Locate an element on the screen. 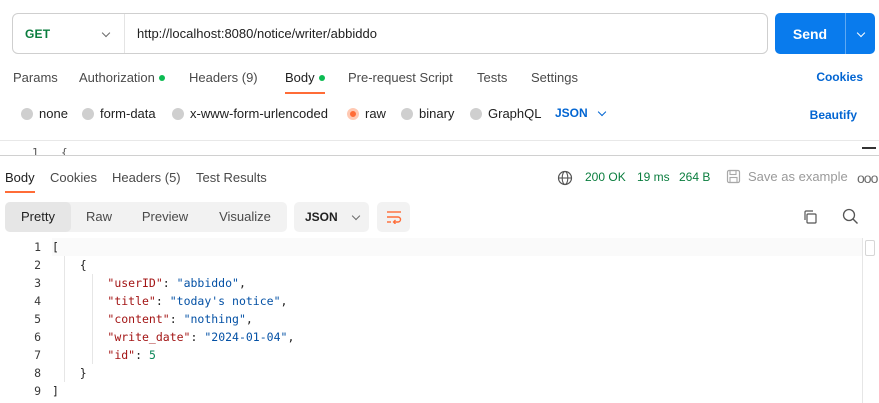 The height and width of the screenshot is (403, 879). radio-x-www-form-urlencoded: x-www-form-urlencoded is located at coordinates (250, 113).